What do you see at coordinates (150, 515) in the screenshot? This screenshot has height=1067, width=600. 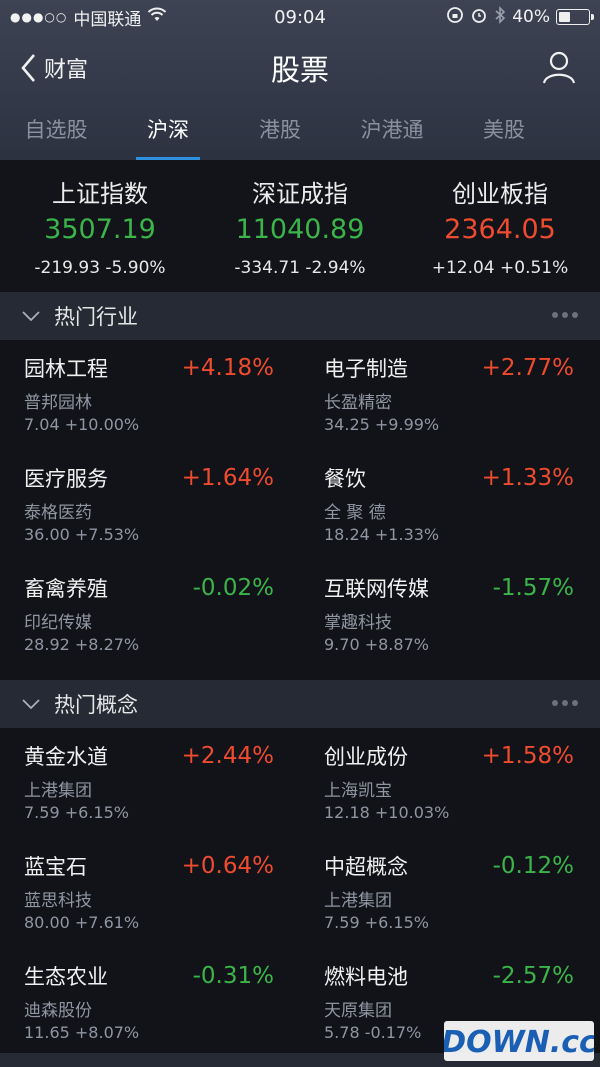 I see `list-item: 医疗服务 +1.64% 泰格医药 36.00 +7.53%` at bounding box center [150, 515].